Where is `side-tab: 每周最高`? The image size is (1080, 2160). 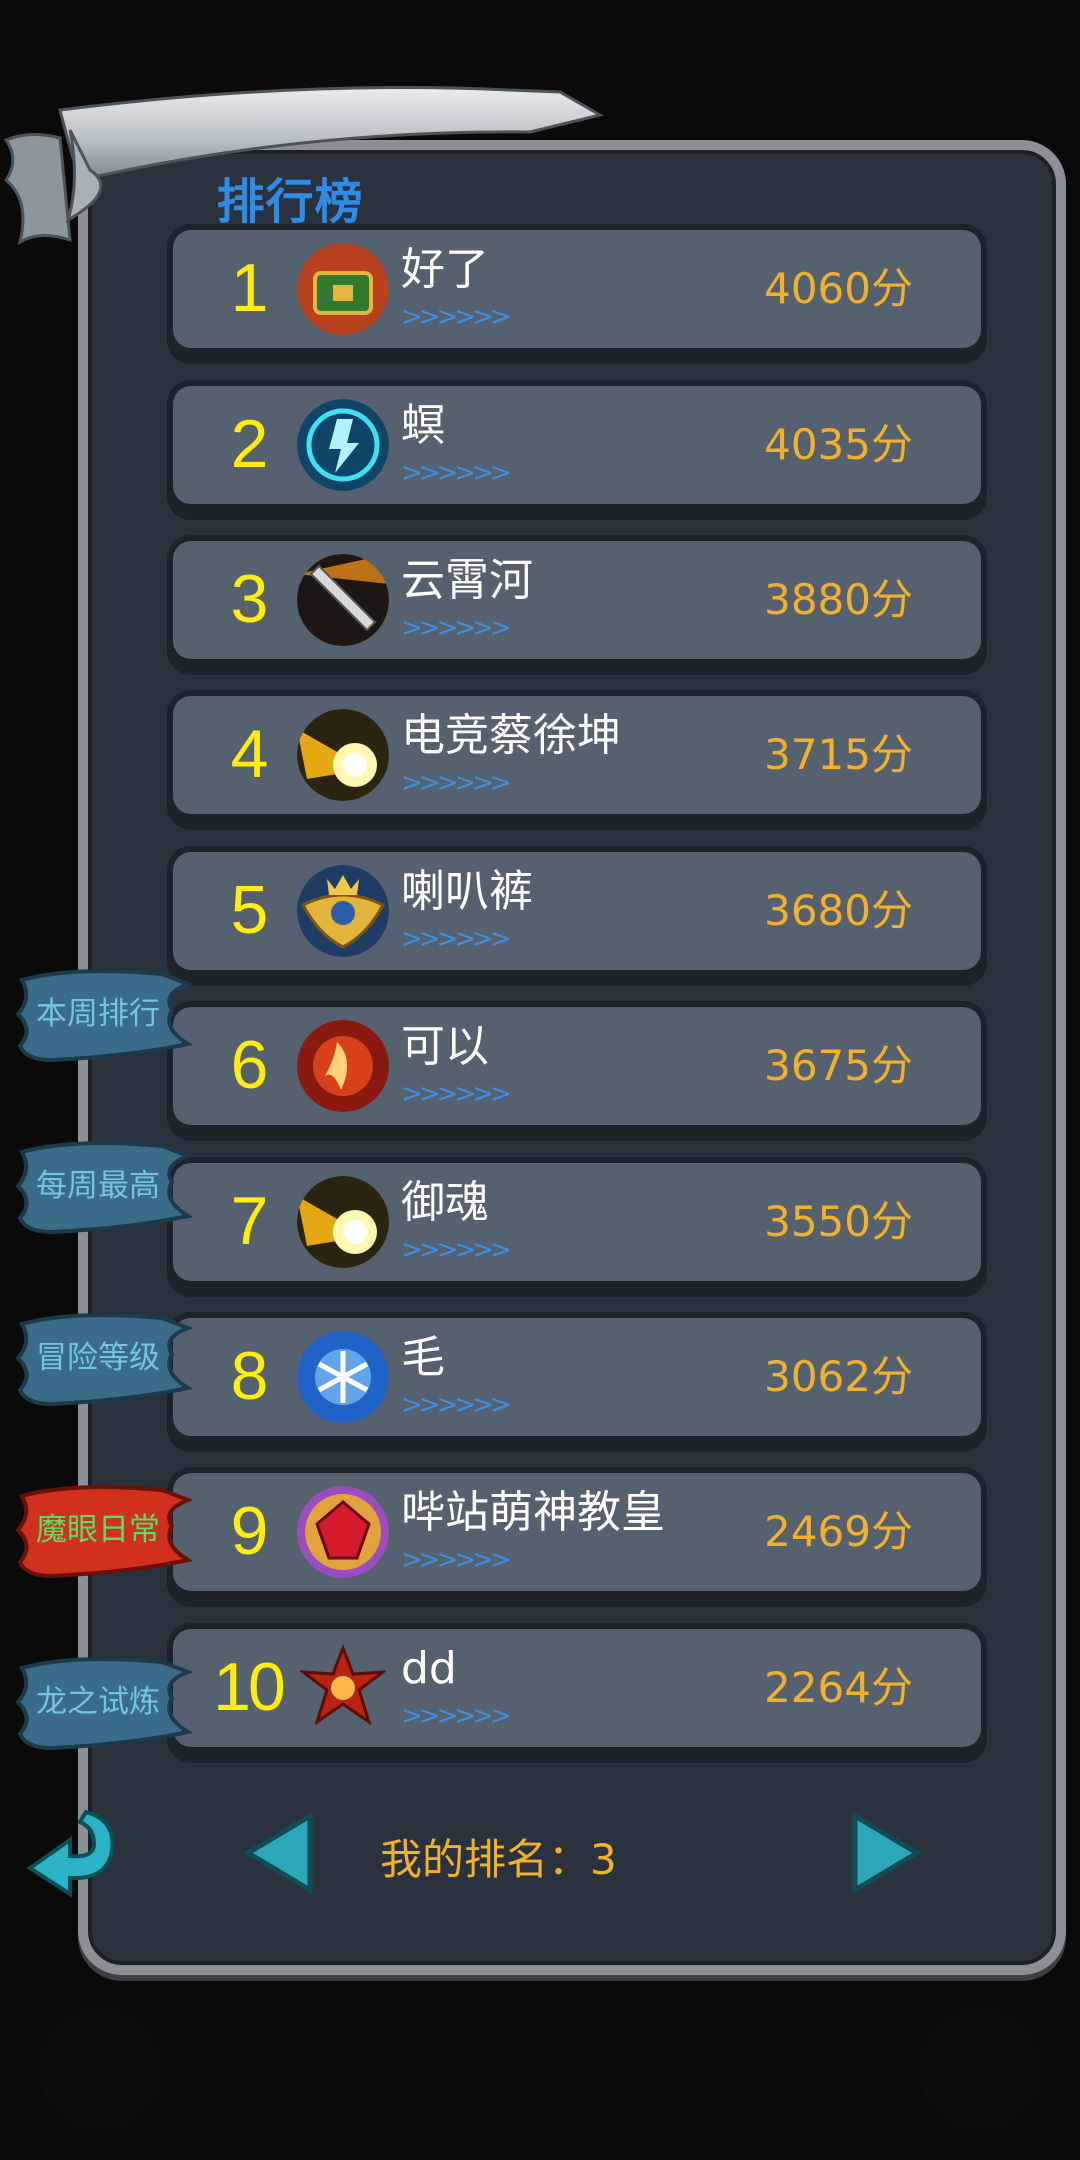 side-tab: 每周最高 is located at coordinates (102, 1186).